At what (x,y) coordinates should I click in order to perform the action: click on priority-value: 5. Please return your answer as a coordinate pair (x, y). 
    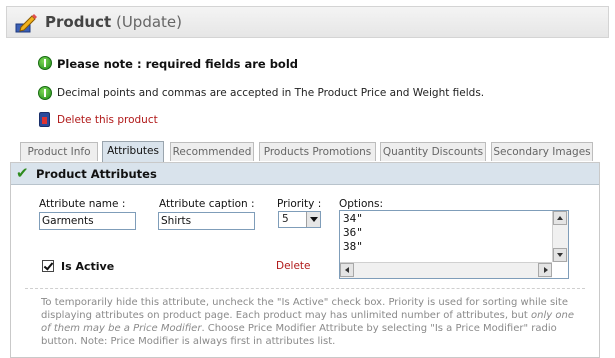
    Looking at the image, I should click on (285, 219).